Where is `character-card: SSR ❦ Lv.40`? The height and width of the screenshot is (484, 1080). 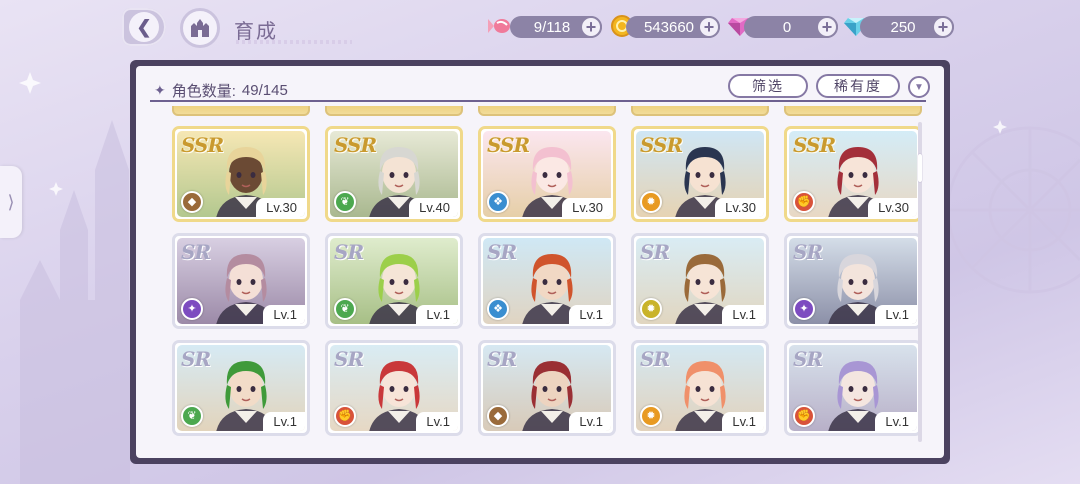 character-card: SSR ❦ Lv.40 is located at coordinates (394, 174).